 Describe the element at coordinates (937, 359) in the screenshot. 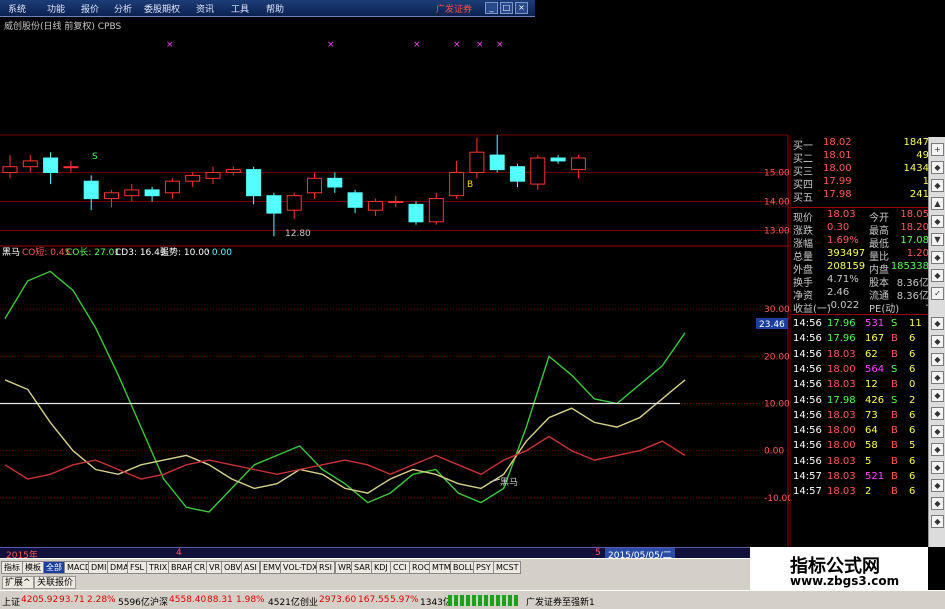

I see `toolbar-button-12: ◆` at that location.